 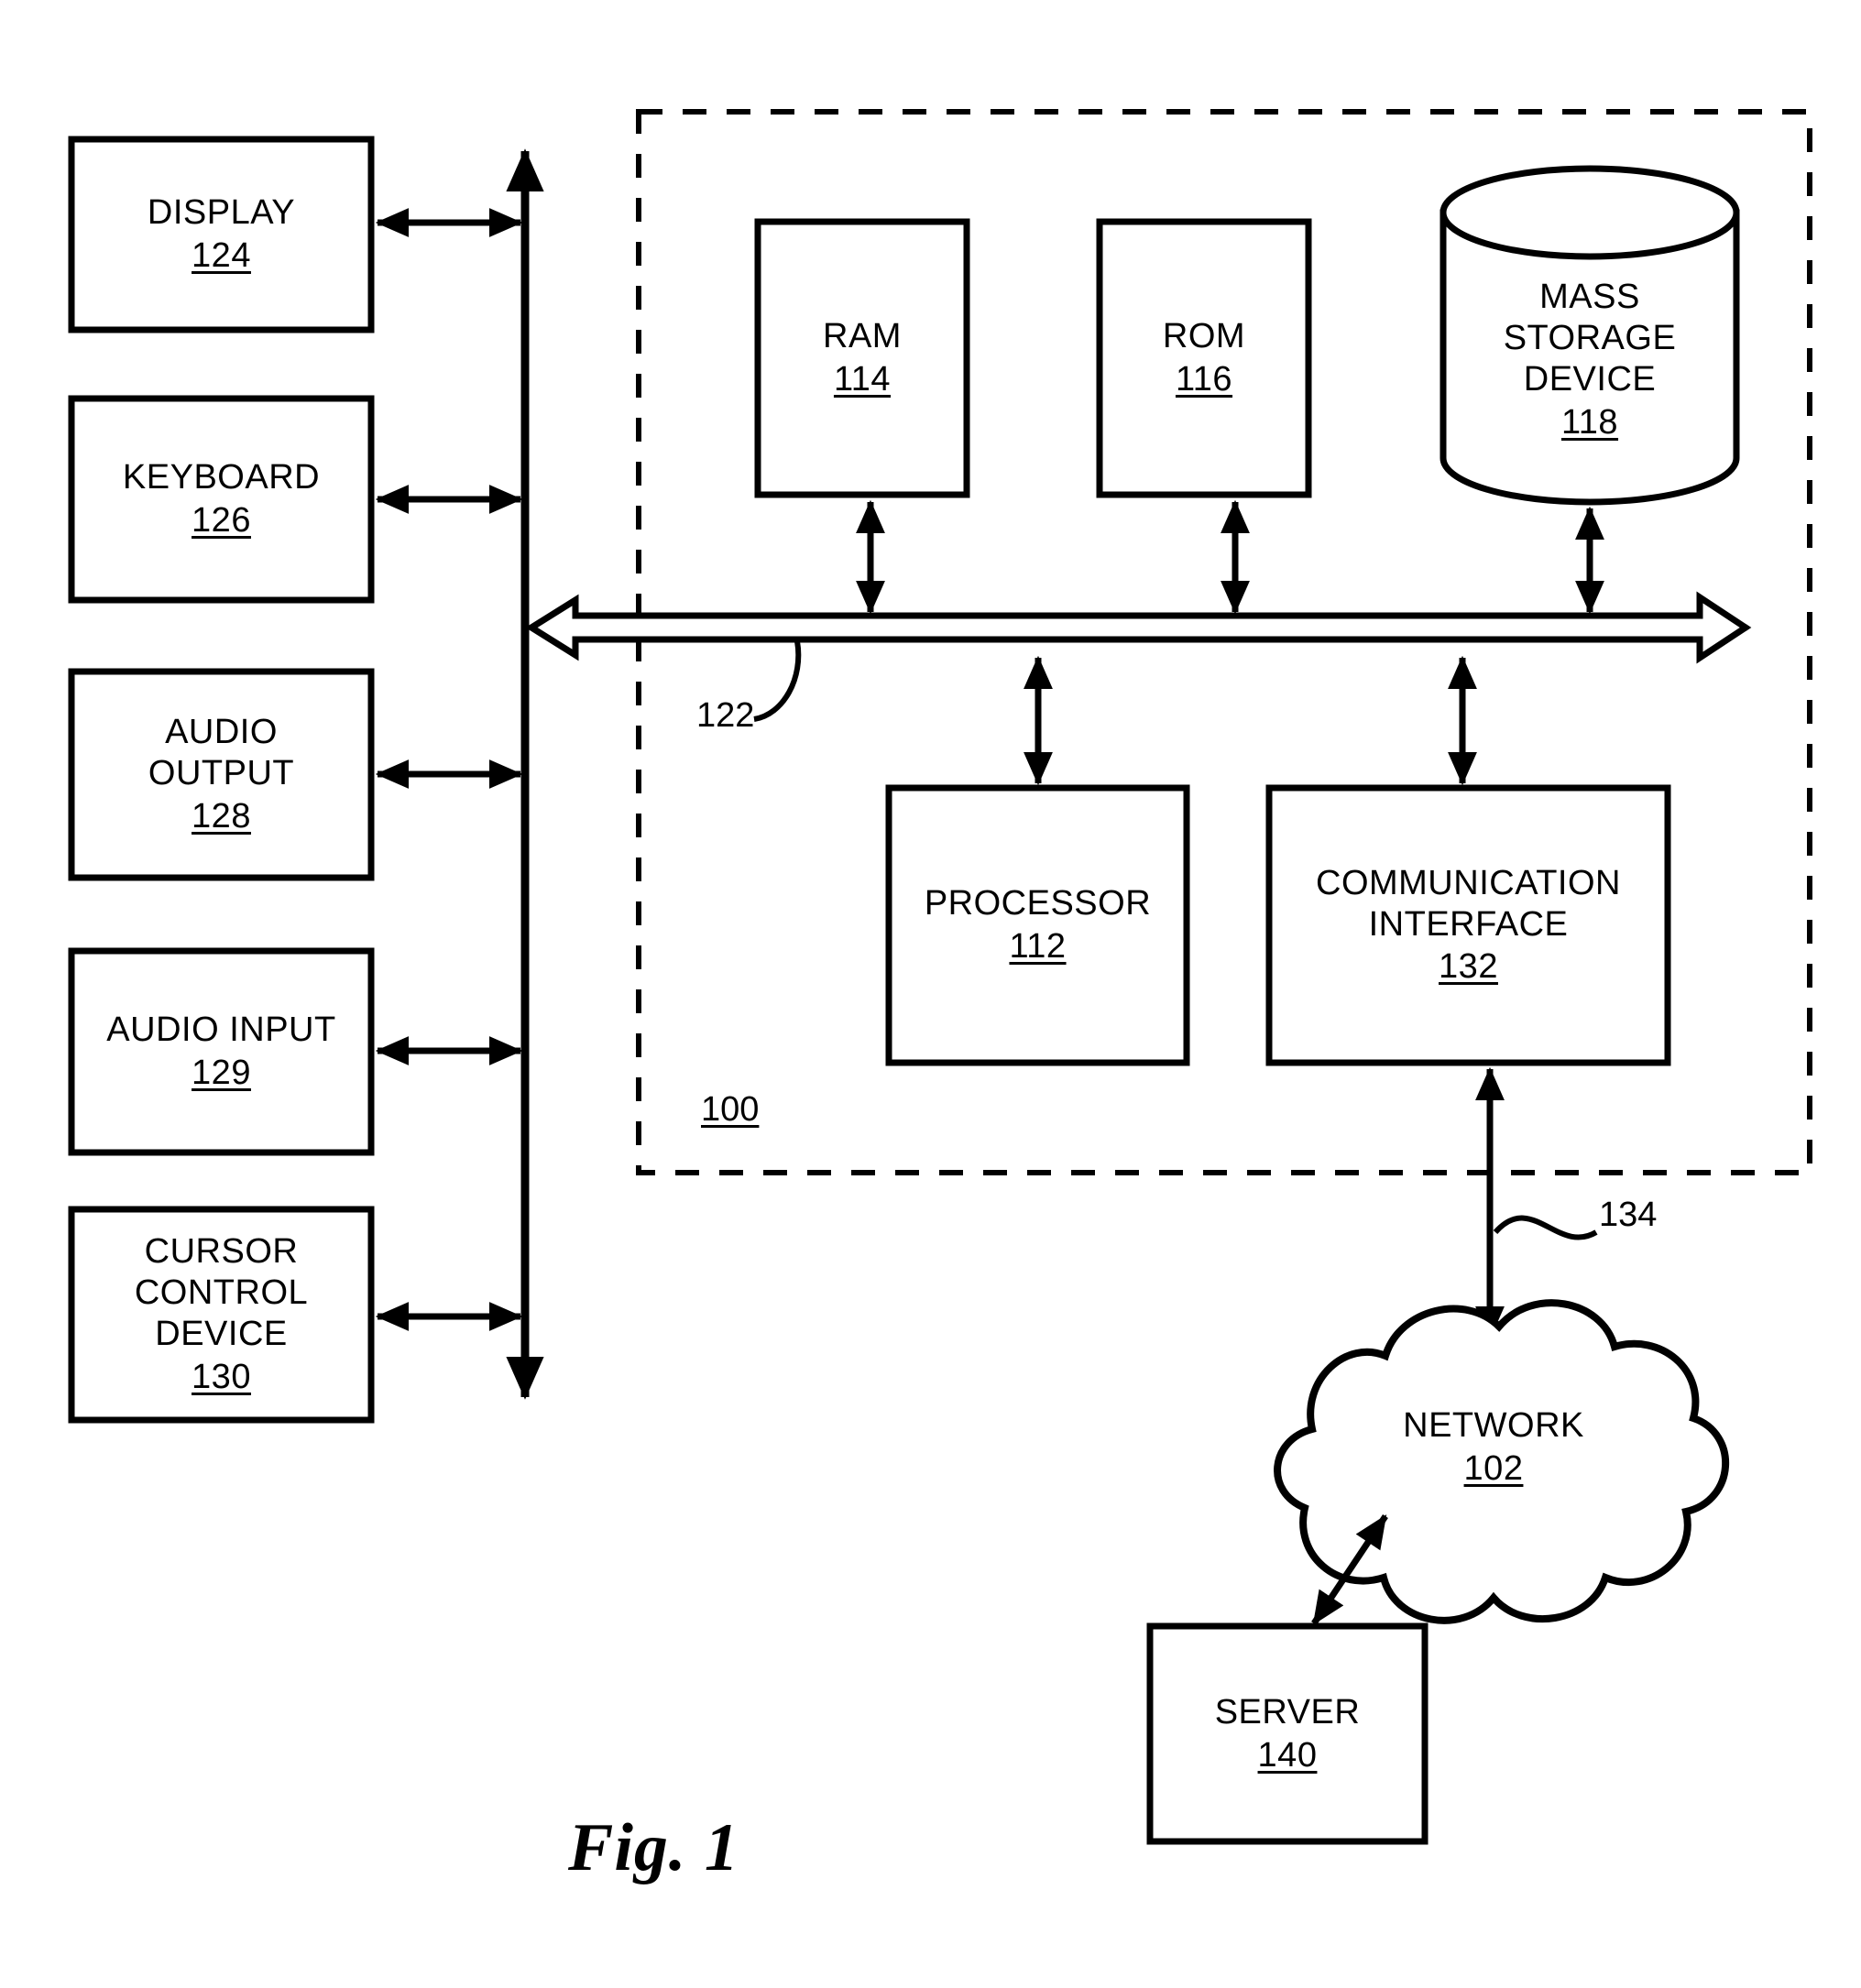 What do you see at coordinates (778, 681) in the screenshot?
I see `bus-ref-leader` at bounding box center [778, 681].